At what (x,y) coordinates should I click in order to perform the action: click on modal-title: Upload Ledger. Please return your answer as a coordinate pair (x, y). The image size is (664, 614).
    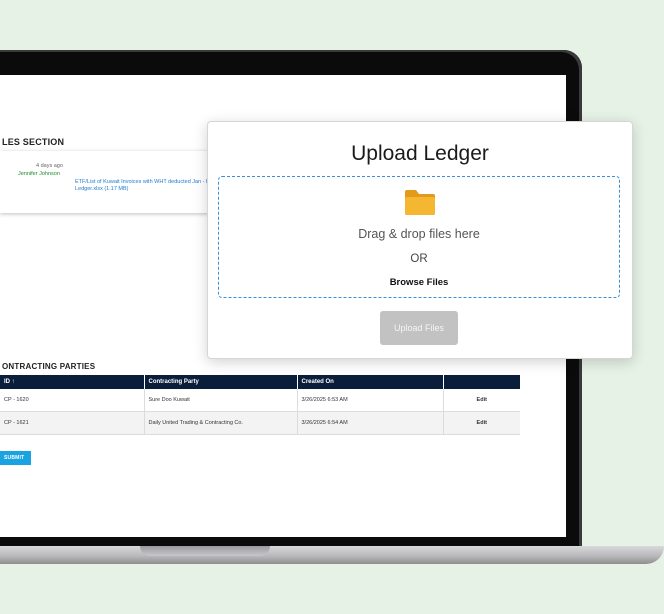
    Looking at the image, I should click on (420, 153).